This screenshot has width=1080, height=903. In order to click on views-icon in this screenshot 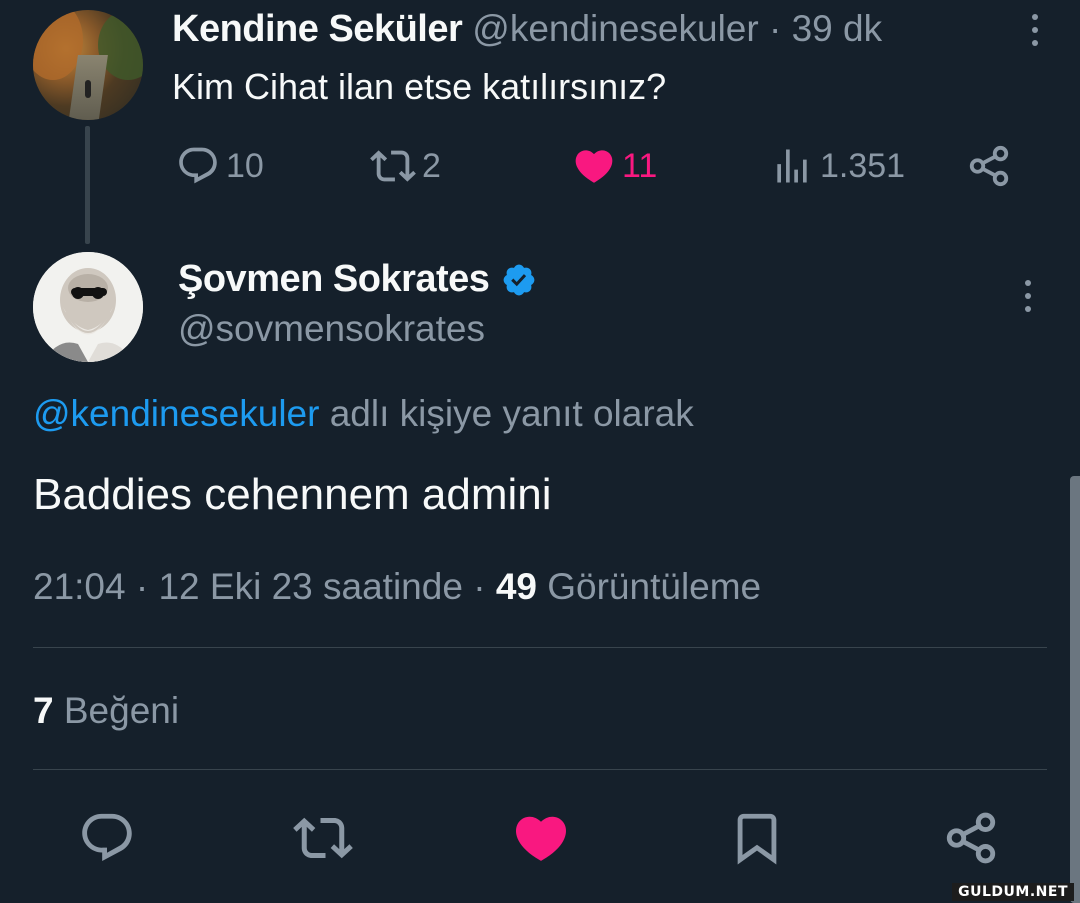, I will do `click(792, 166)`.